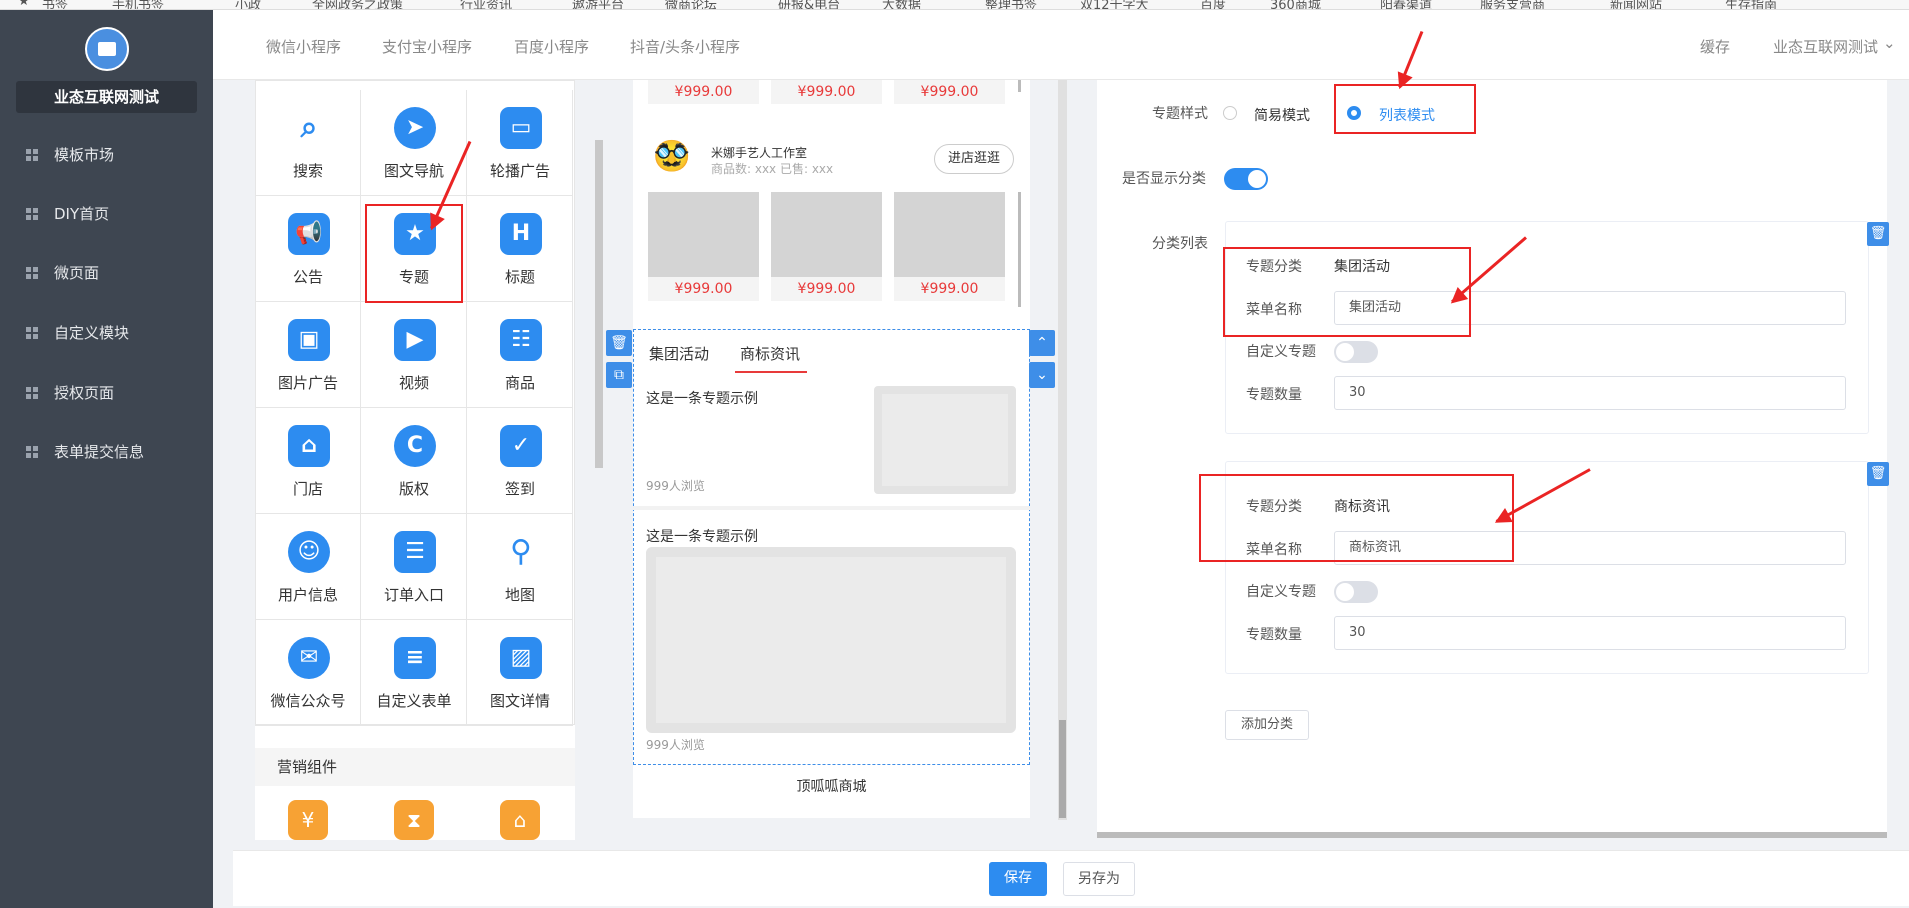  I want to click on bookmark-item: 新闻网站, so click(1636, 4).